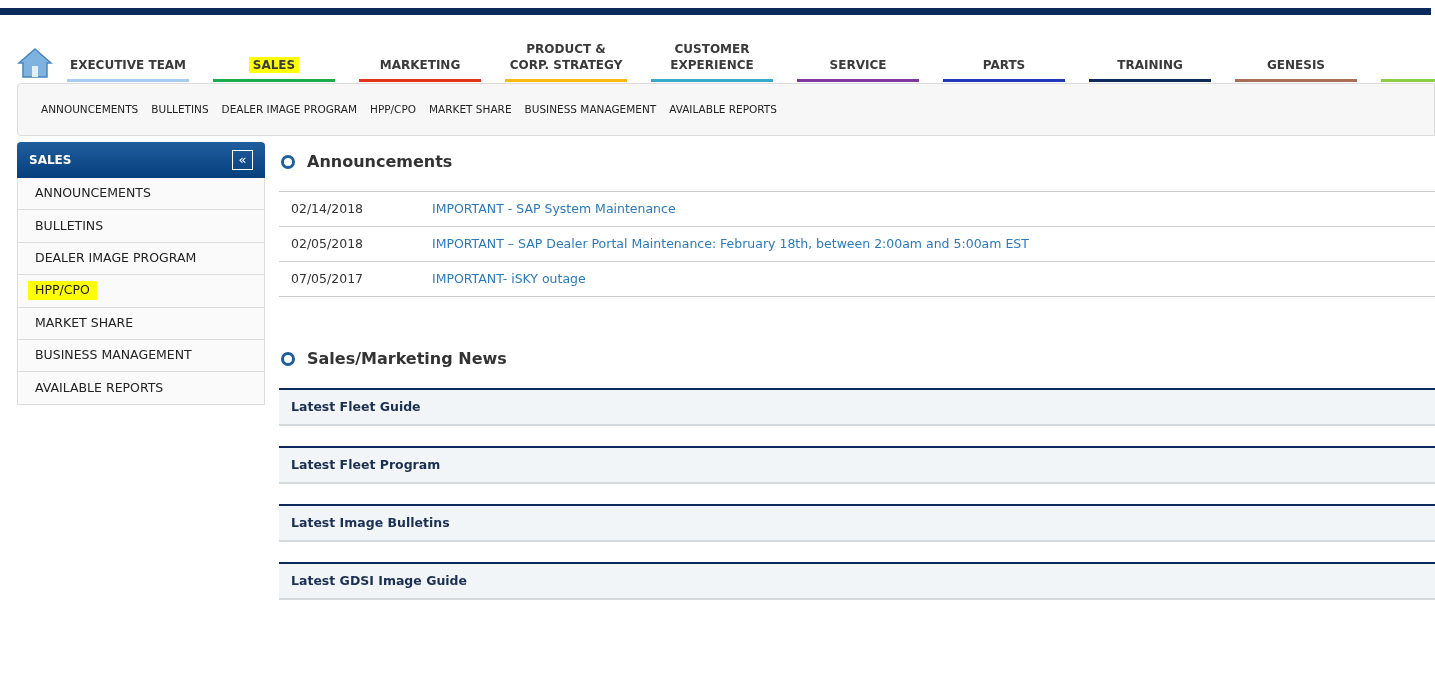 This screenshot has width=1435, height=673. I want to click on announcement-date: 02/05/2018, so click(327, 243).